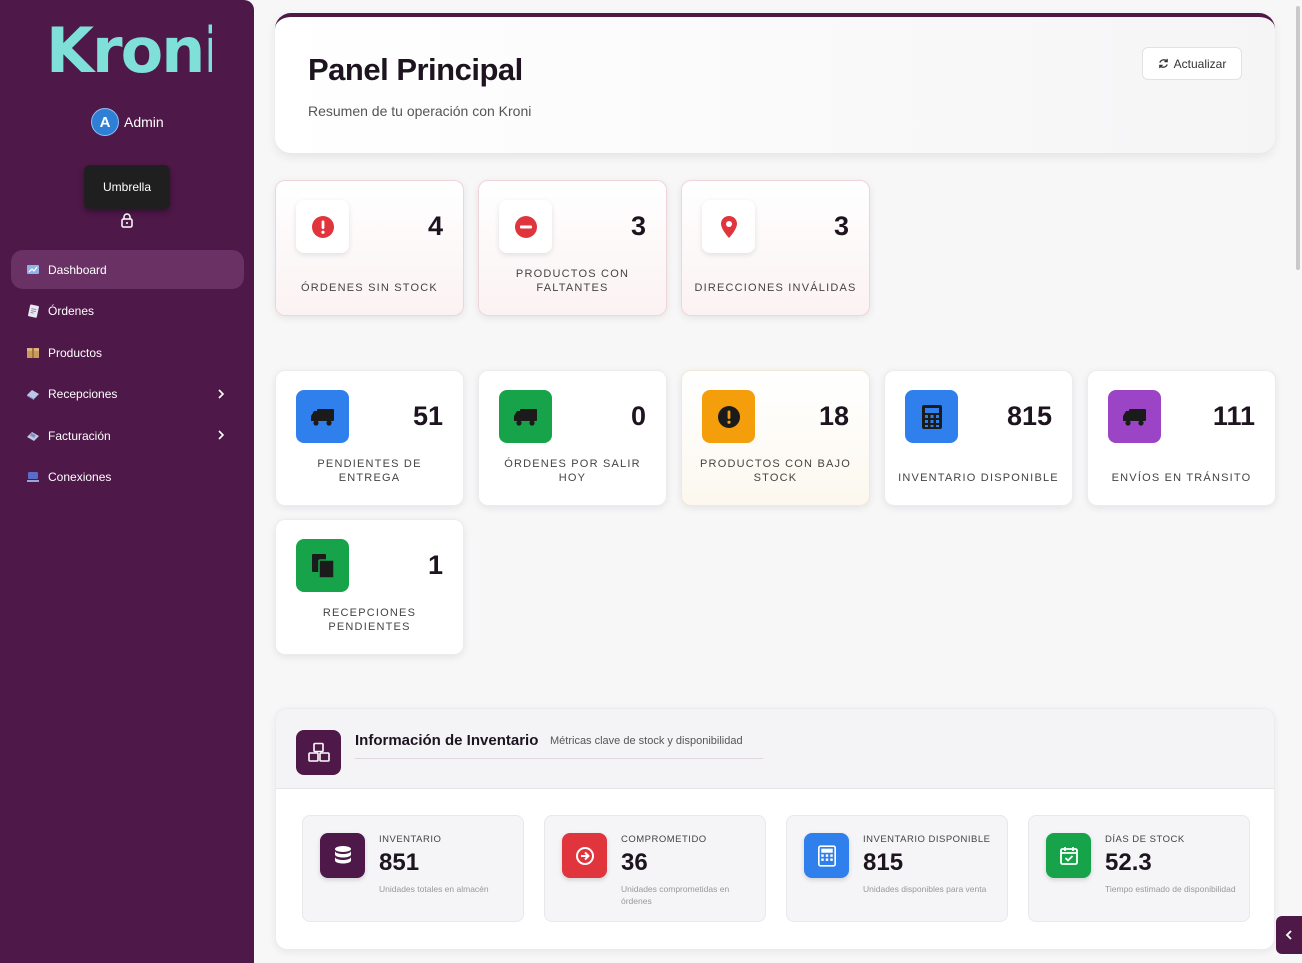 Image resolution: width=1302 pixels, height=963 pixels. What do you see at coordinates (127, 269) in the screenshot?
I see `sidebar-item-dashboard: Dashboard` at bounding box center [127, 269].